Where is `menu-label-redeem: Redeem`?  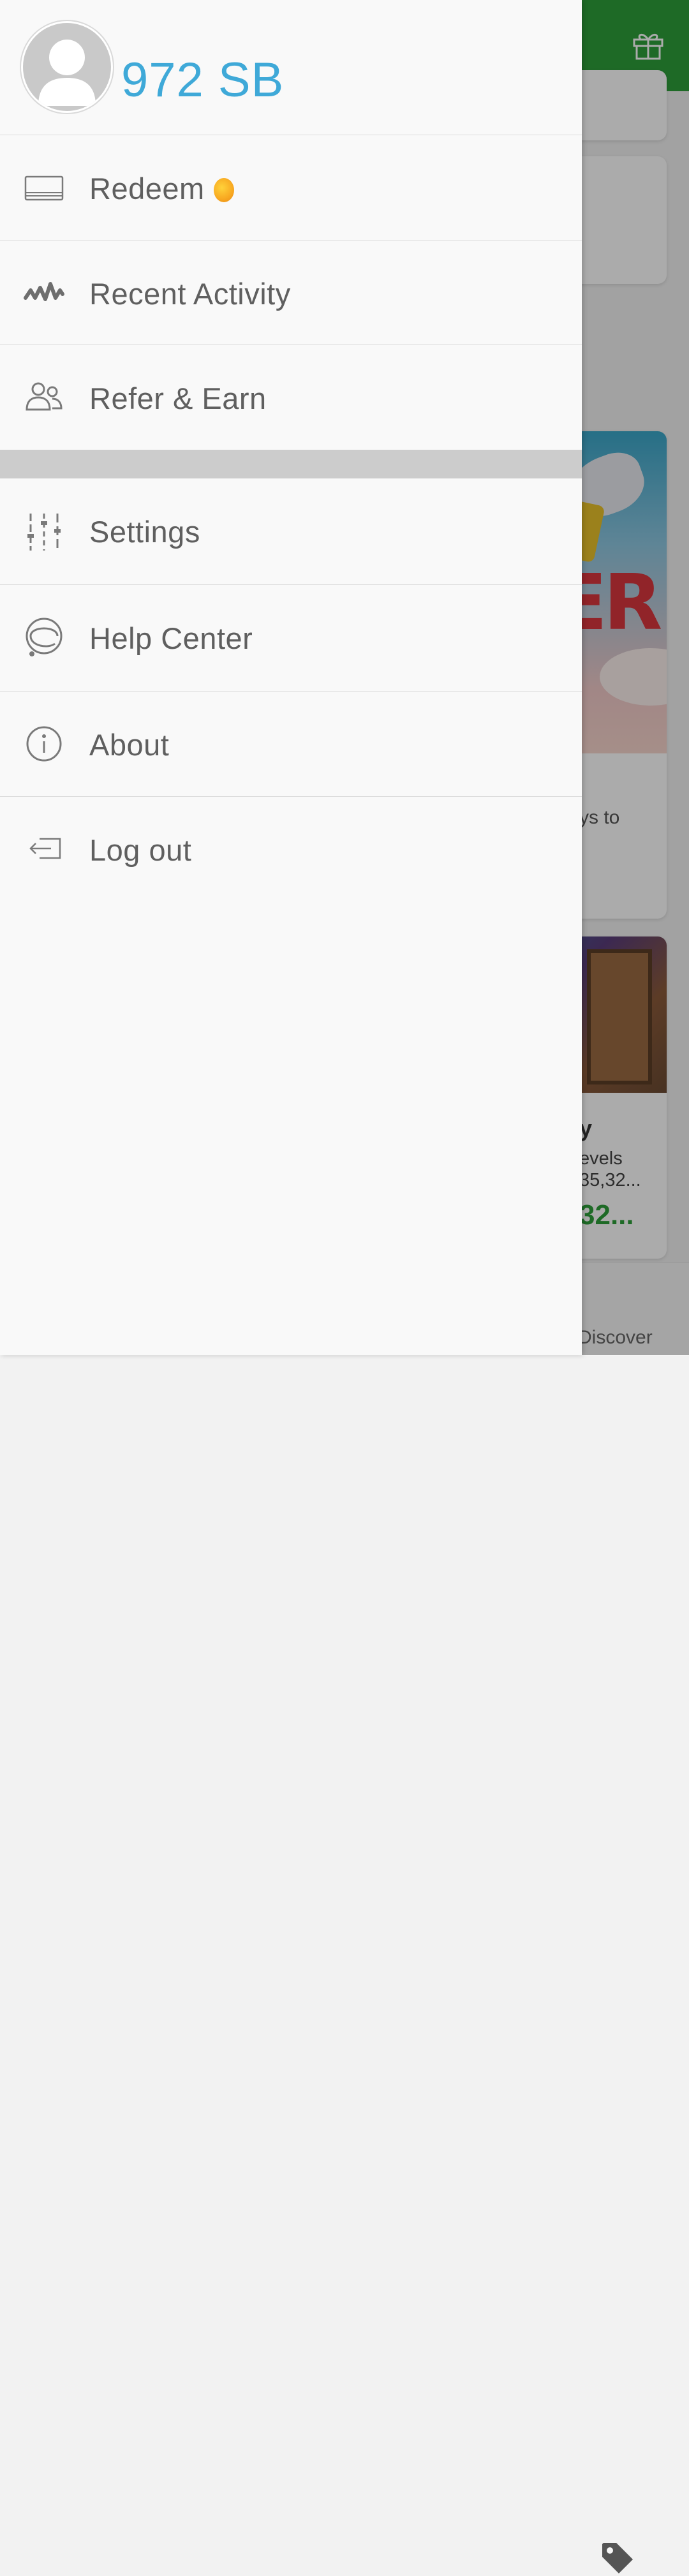
menu-label-redeem: Redeem is located at coordinates (147, 188).